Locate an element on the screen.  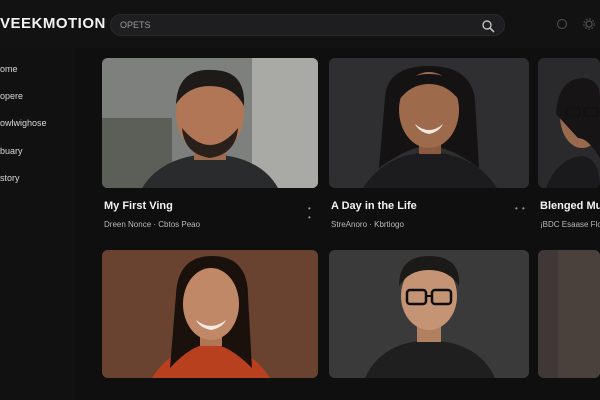
sidebar-item-home: ome is located at coordinates (9, 69).